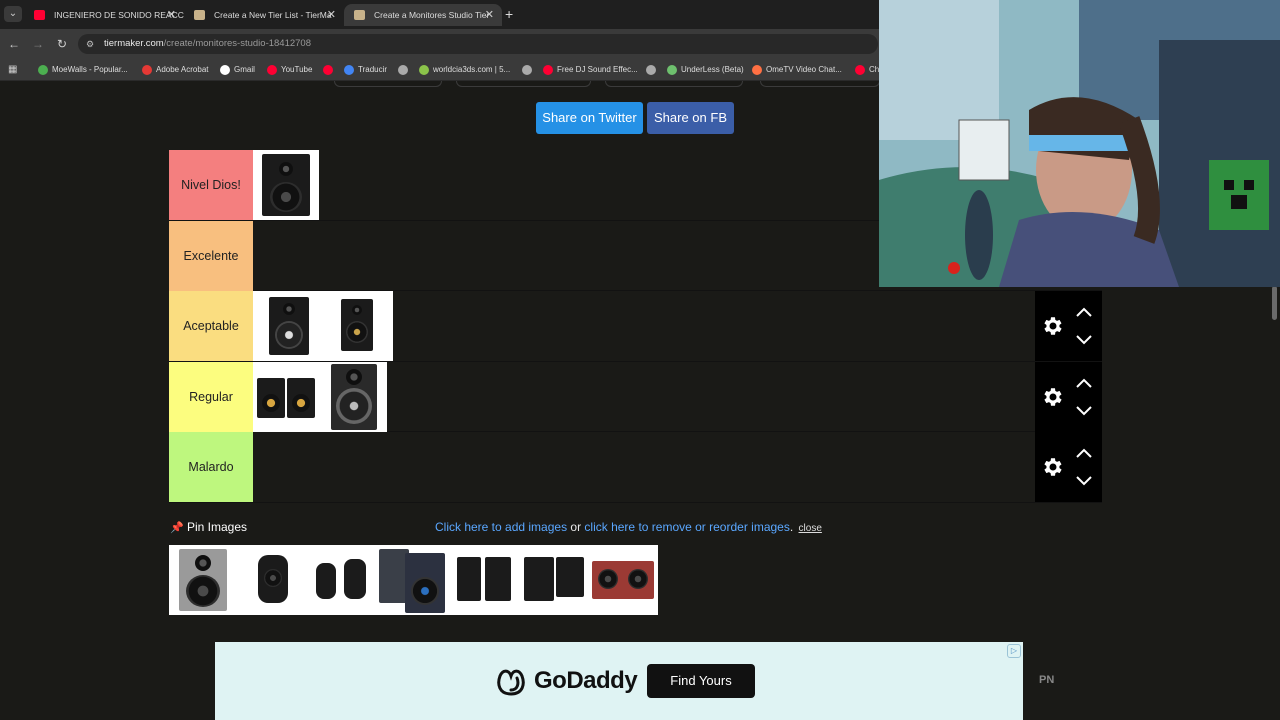 The width and height of the screenshot is (1280, 720). I want to click on tier-label: Excelente, so click(211, 255).